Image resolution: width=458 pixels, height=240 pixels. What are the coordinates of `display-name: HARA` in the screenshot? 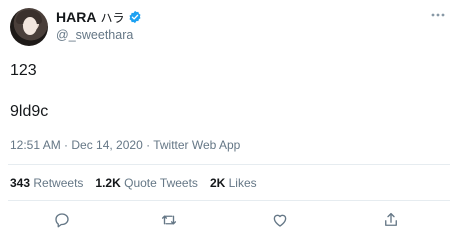 It's located at (76, 17).